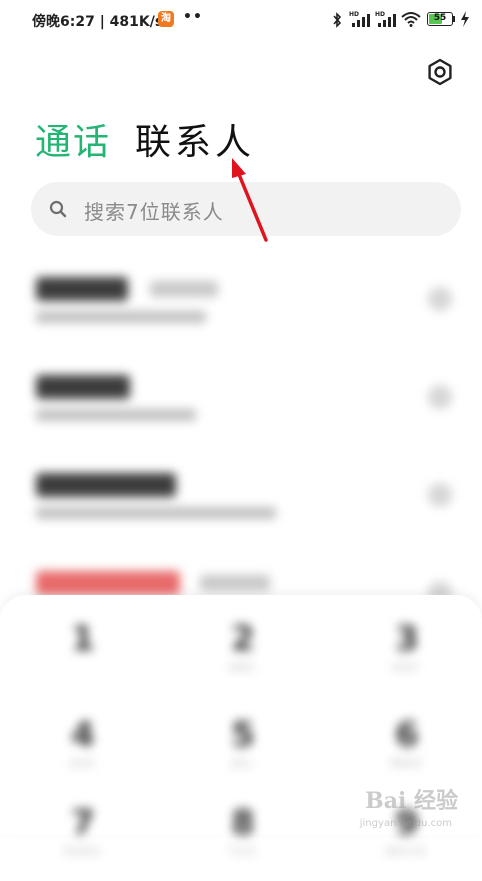 Image resolution: width=482 pixels, height=881 pixels. Describe the element at coordinates (337, 20) in the screenshot. I see `bluetooth-icon` at that location.